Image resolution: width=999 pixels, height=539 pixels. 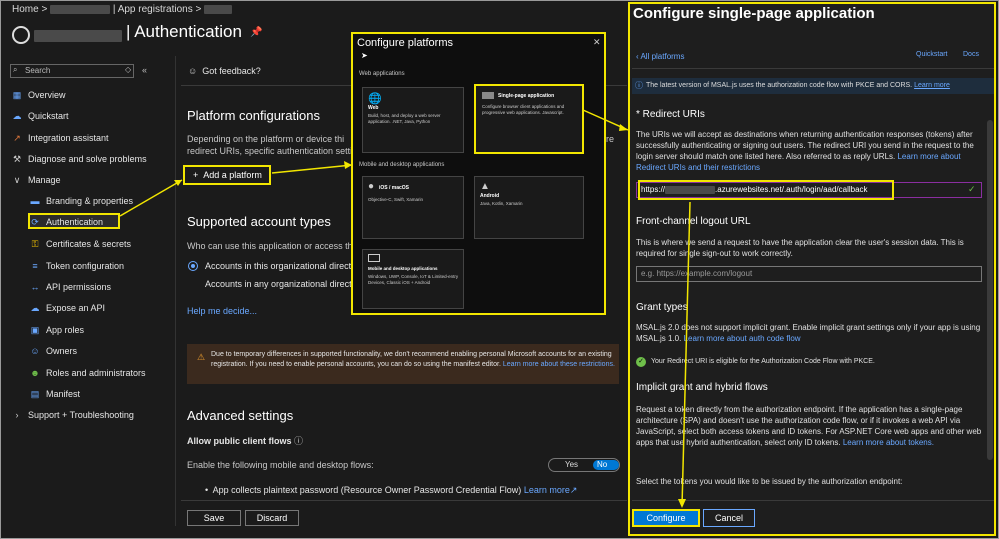 I want to click on arrow-add-to-platforms, so click(x=312, y=169).